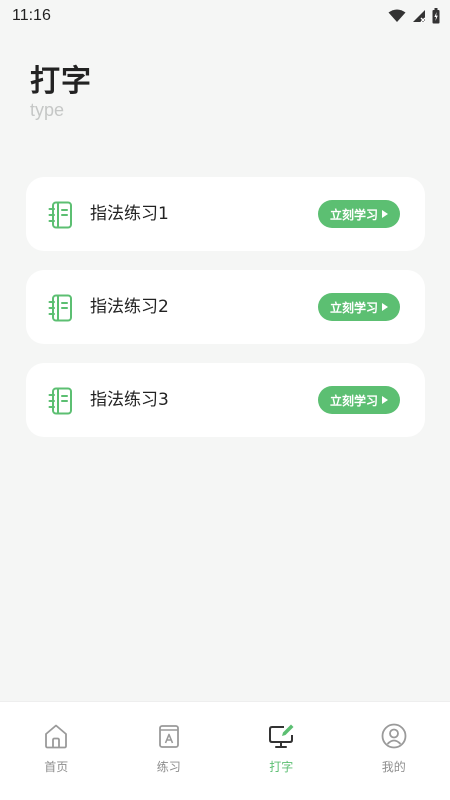  What do you see at coordinates (47, 110) in the screenshot?
I see `page-subtitle: type` at bounding box center [47, 110].